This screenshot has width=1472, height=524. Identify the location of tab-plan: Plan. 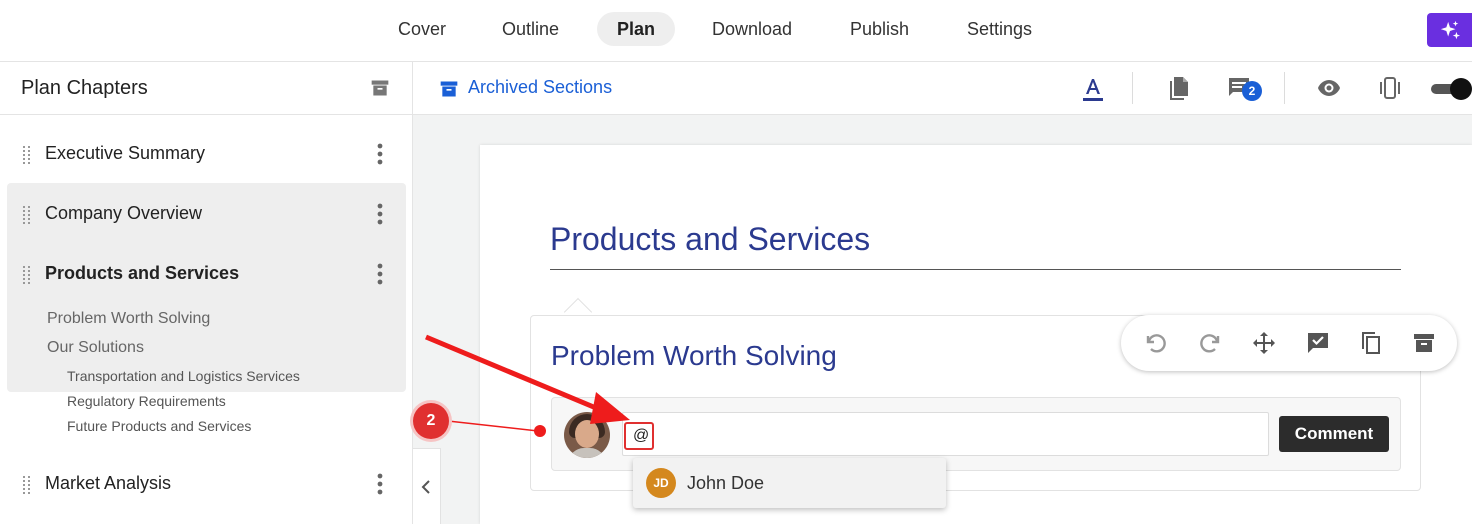
(636, 29).